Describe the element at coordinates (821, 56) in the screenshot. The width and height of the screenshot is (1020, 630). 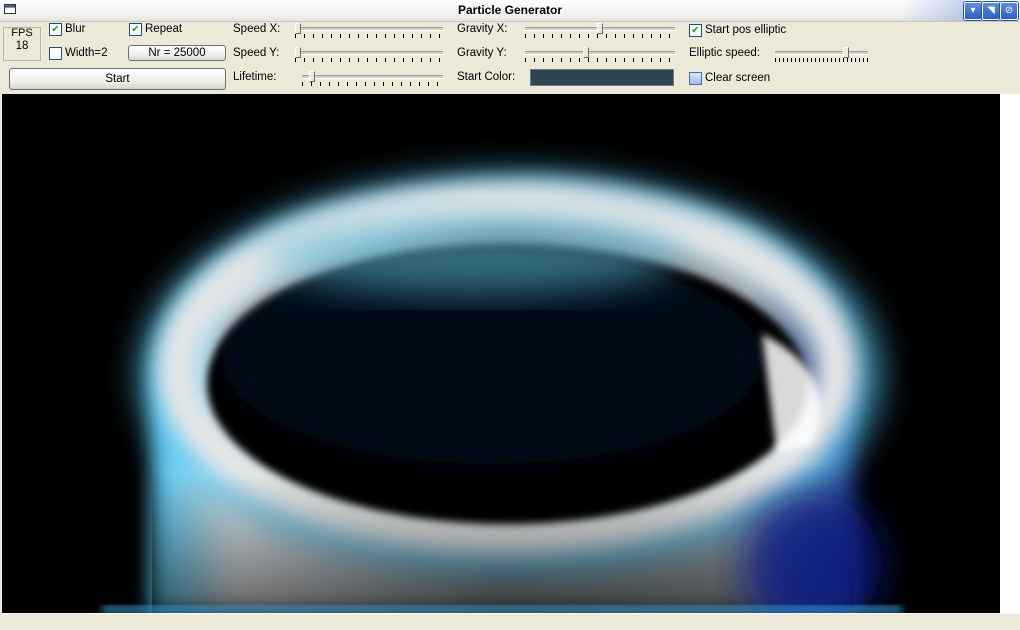
I see `elliptic-speed-slider` at that location.